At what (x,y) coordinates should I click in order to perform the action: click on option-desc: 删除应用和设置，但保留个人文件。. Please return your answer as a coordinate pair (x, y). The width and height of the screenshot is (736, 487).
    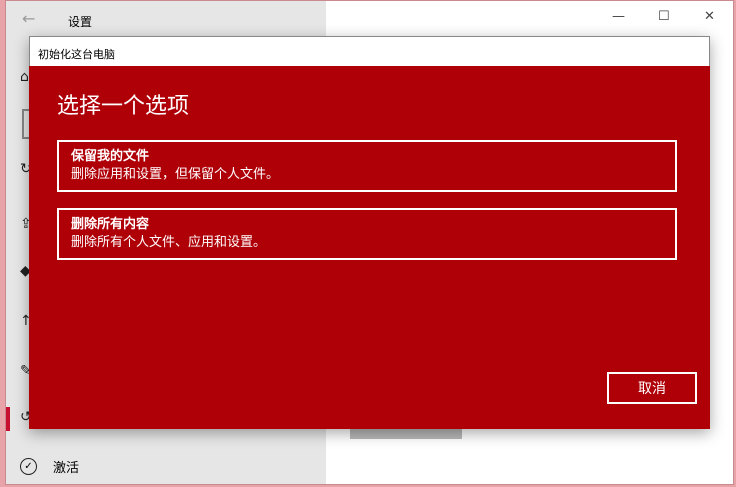
    Looking at the image, I should click on (175, 174).